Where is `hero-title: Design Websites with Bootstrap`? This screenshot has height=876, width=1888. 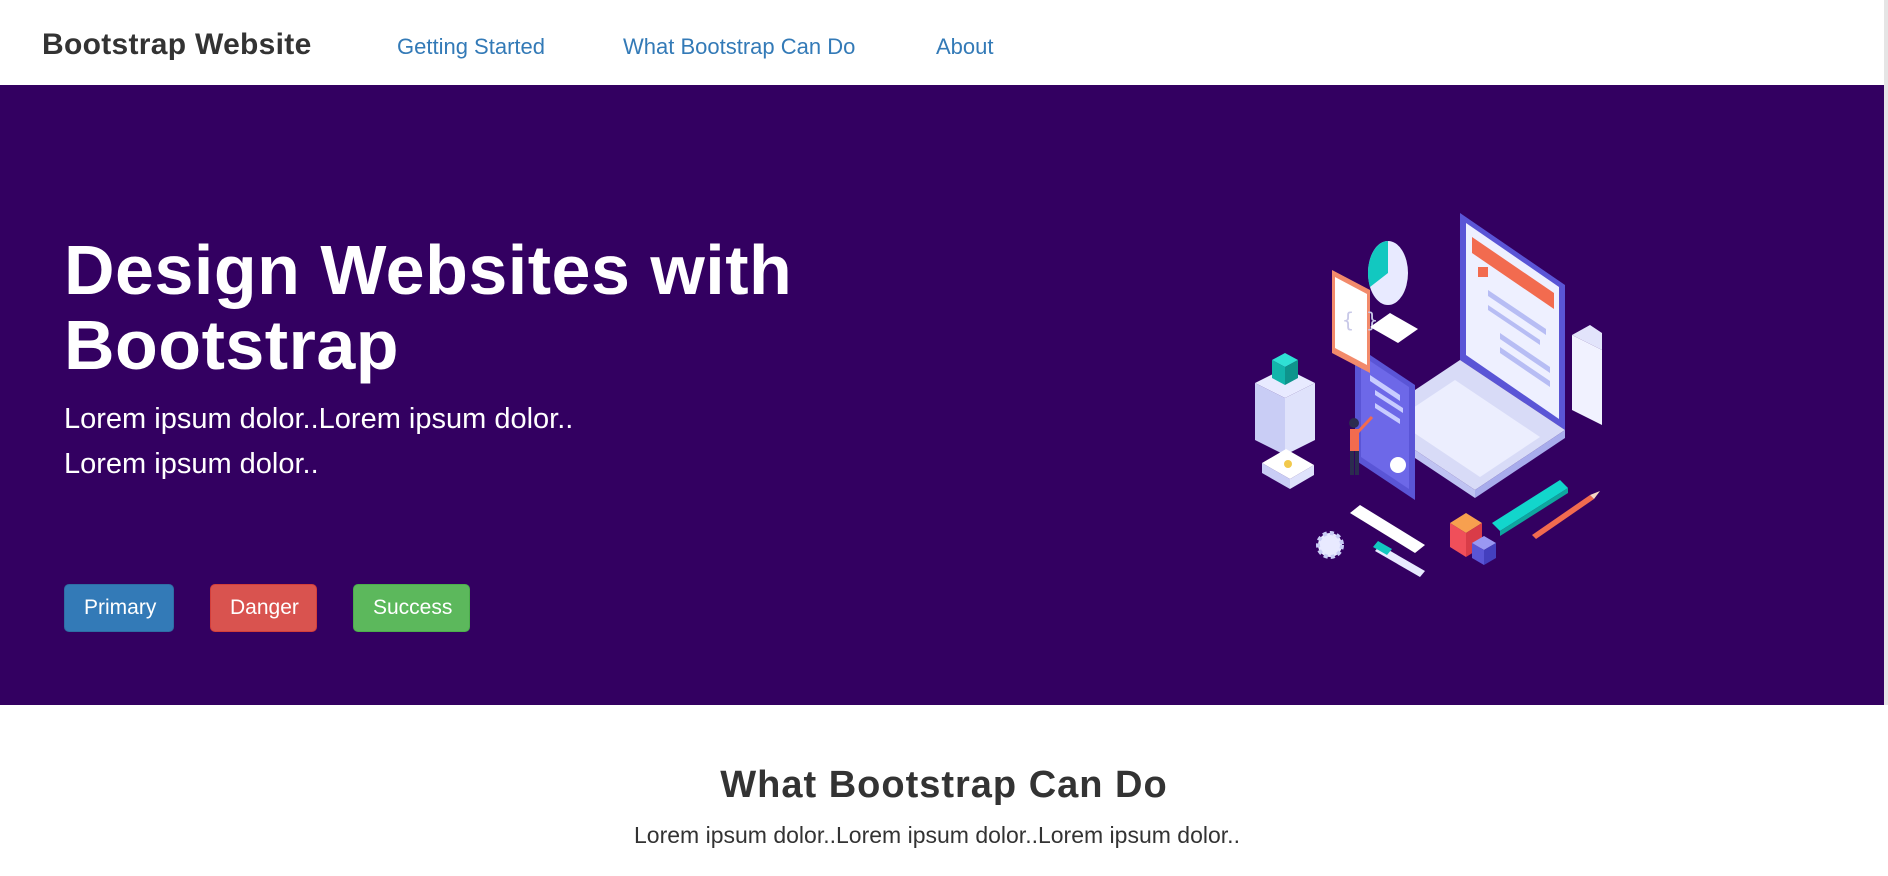 hero-title: Design Websites with Bootstrap is located at coordinates (428, 307).